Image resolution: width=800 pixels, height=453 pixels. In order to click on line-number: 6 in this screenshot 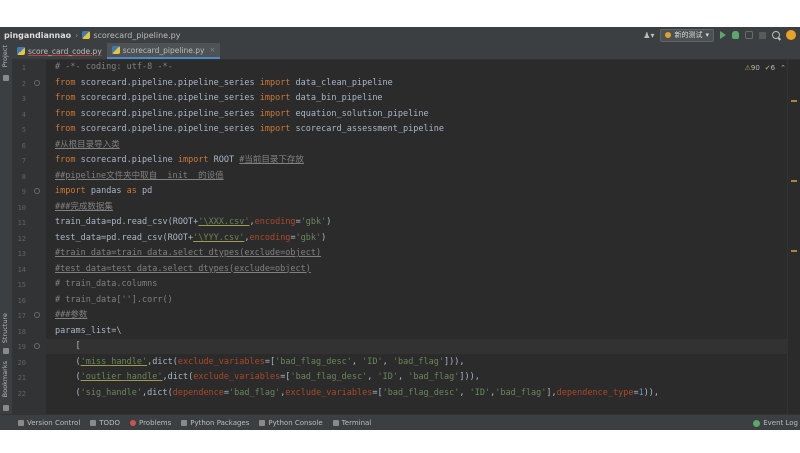, I will do `click(23, 145)`.